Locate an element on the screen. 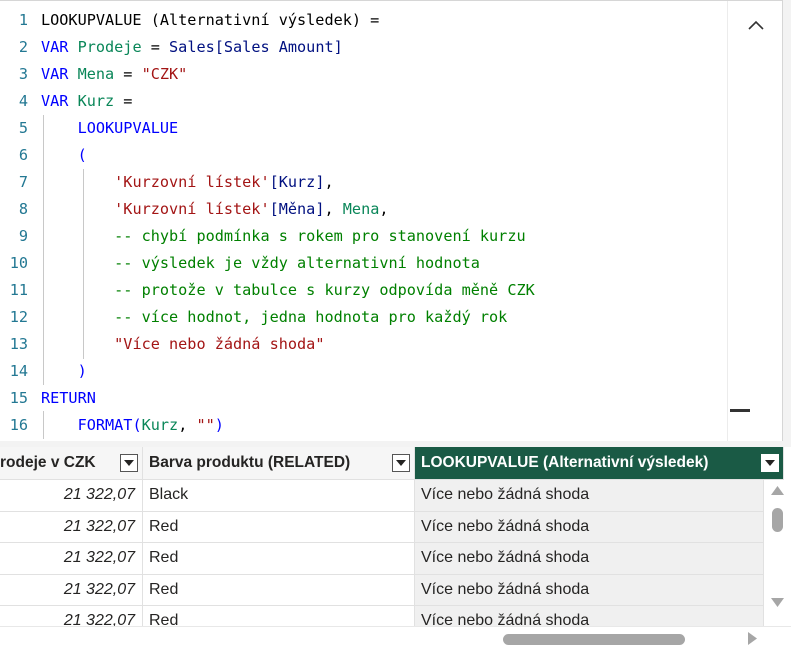 The width and height of the screenshot is (791, 648). code-text: ( is located at coordinates (64, 155).